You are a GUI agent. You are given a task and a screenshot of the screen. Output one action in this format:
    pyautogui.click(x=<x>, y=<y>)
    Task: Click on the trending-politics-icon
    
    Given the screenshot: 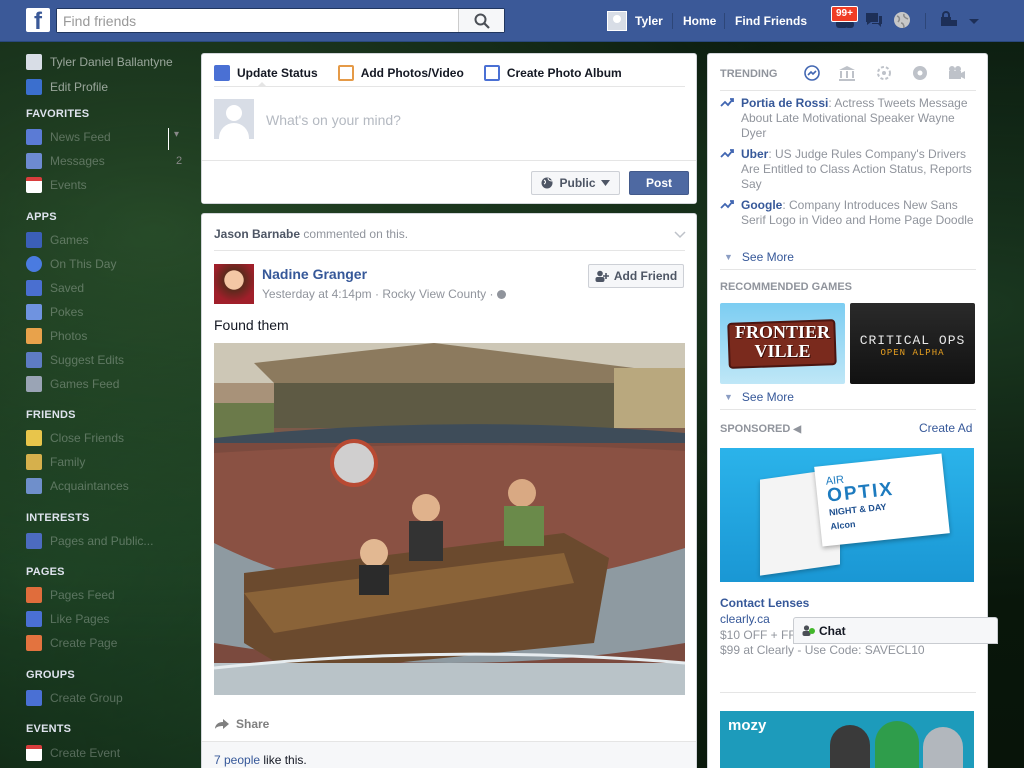 What is the action you would take?
    pyautogui.click(x=847, y=74)
    